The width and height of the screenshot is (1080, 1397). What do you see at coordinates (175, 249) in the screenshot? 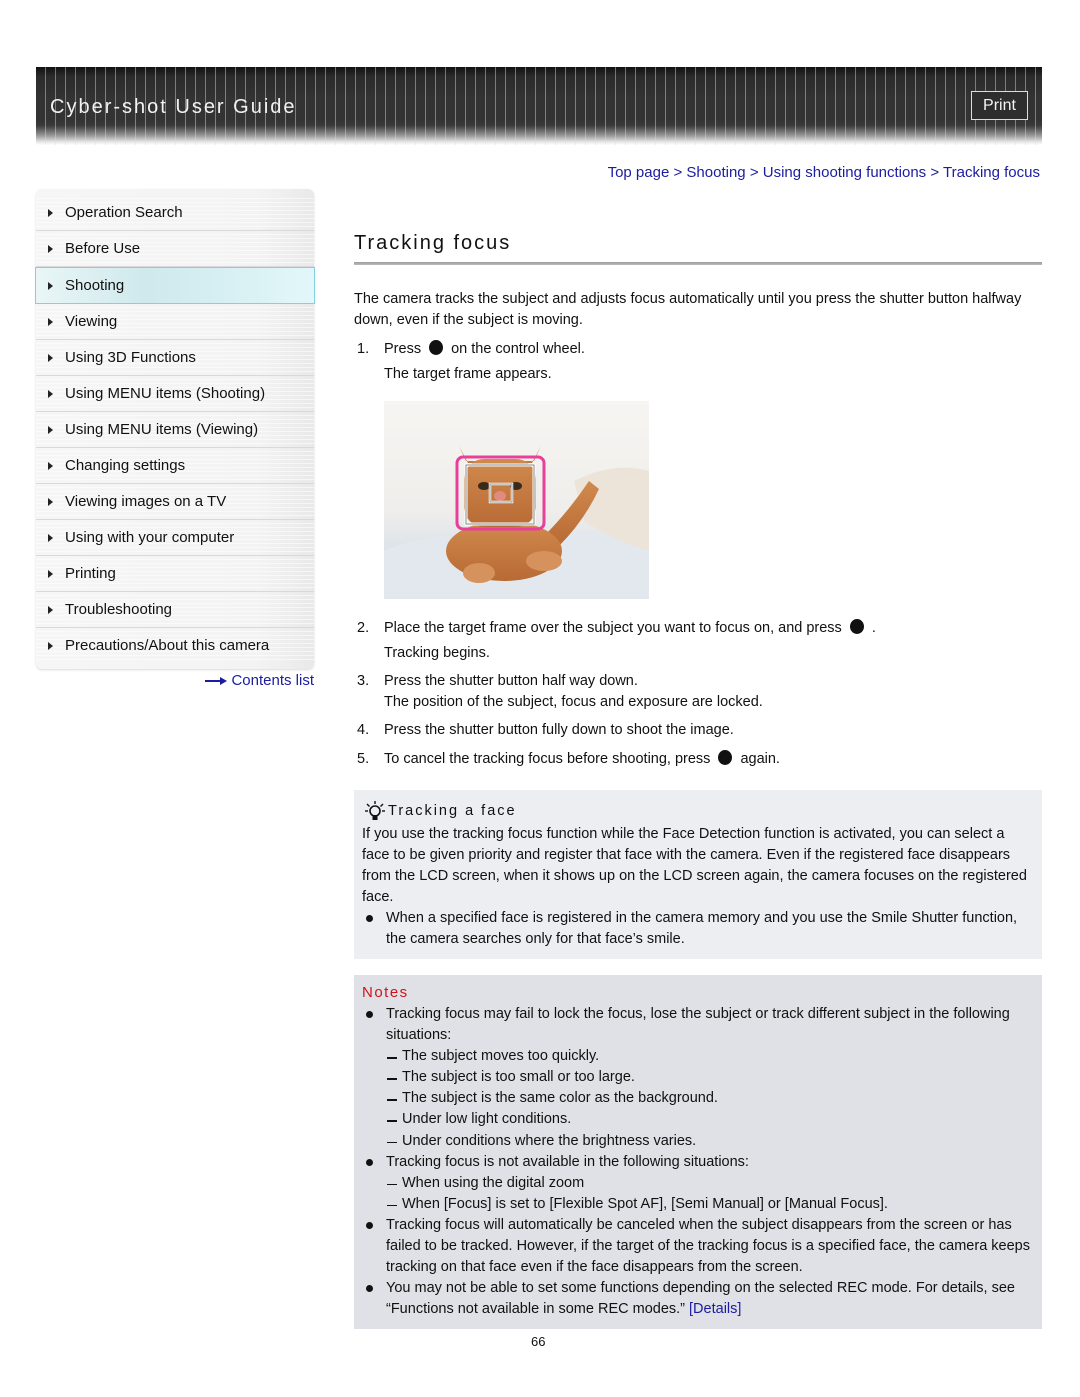
I see `sidebar-item-before-use: Before Use` at bounding box center [175, 249].